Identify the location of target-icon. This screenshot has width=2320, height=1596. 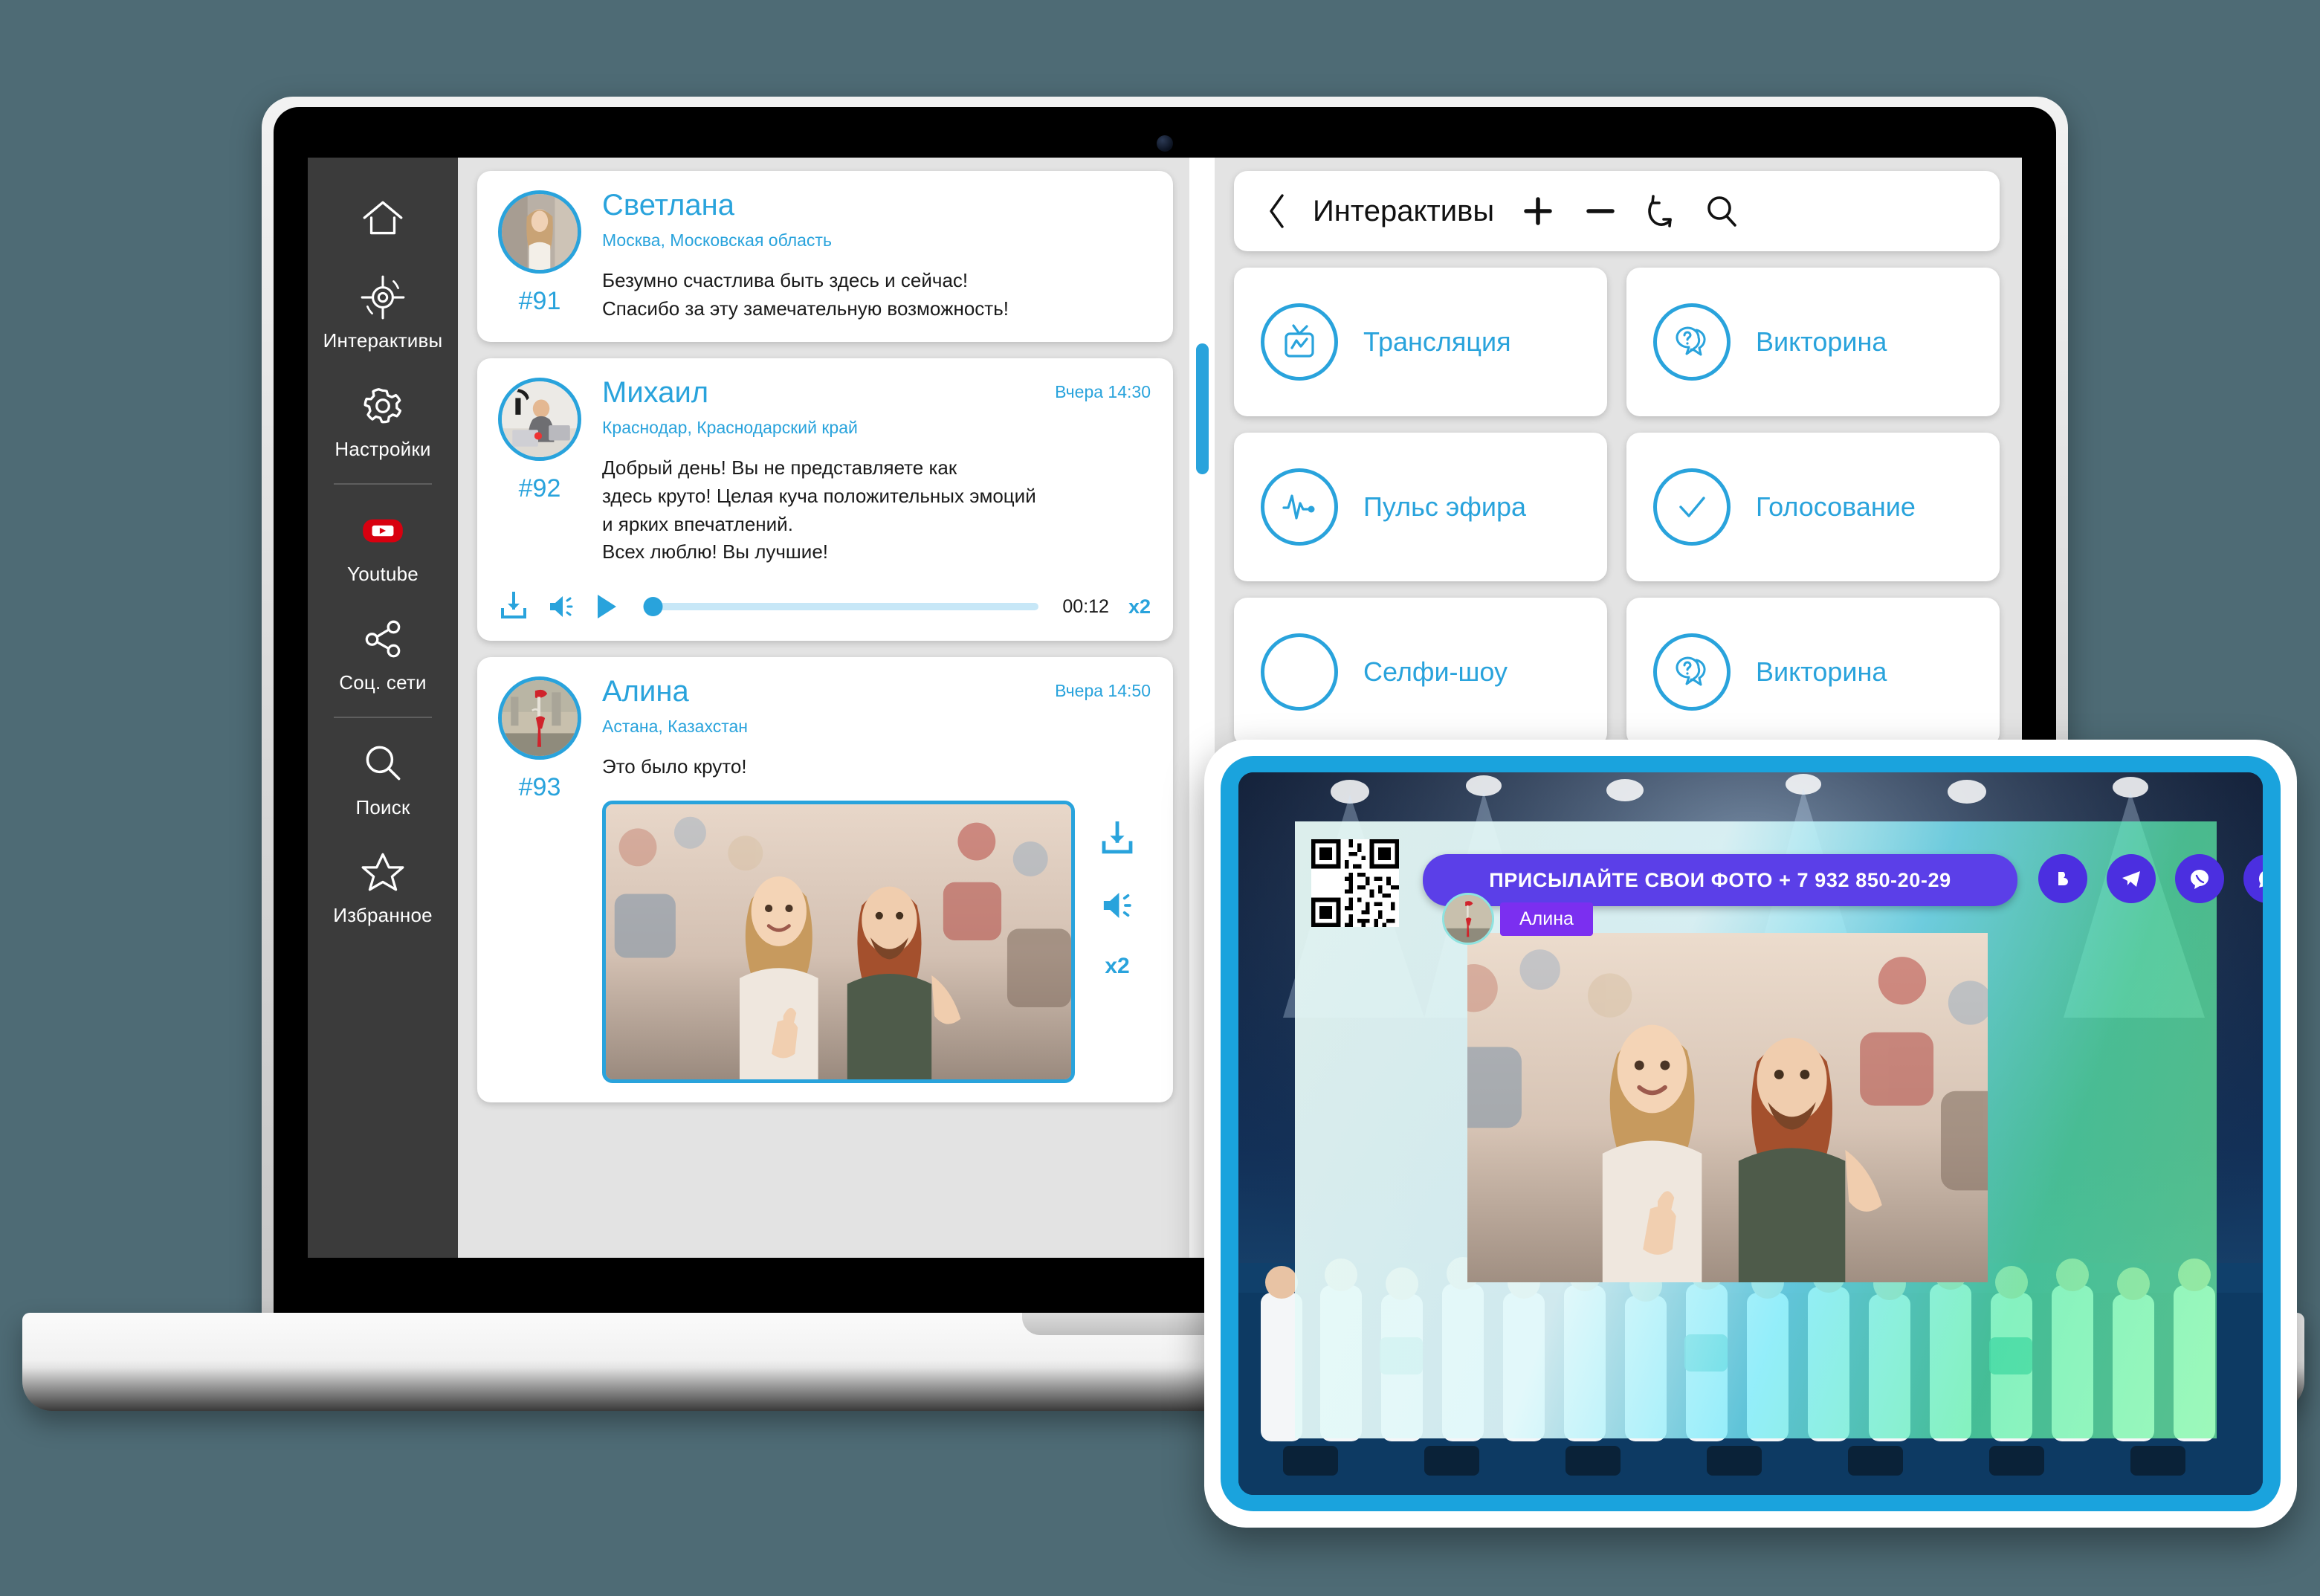
(382, 297).